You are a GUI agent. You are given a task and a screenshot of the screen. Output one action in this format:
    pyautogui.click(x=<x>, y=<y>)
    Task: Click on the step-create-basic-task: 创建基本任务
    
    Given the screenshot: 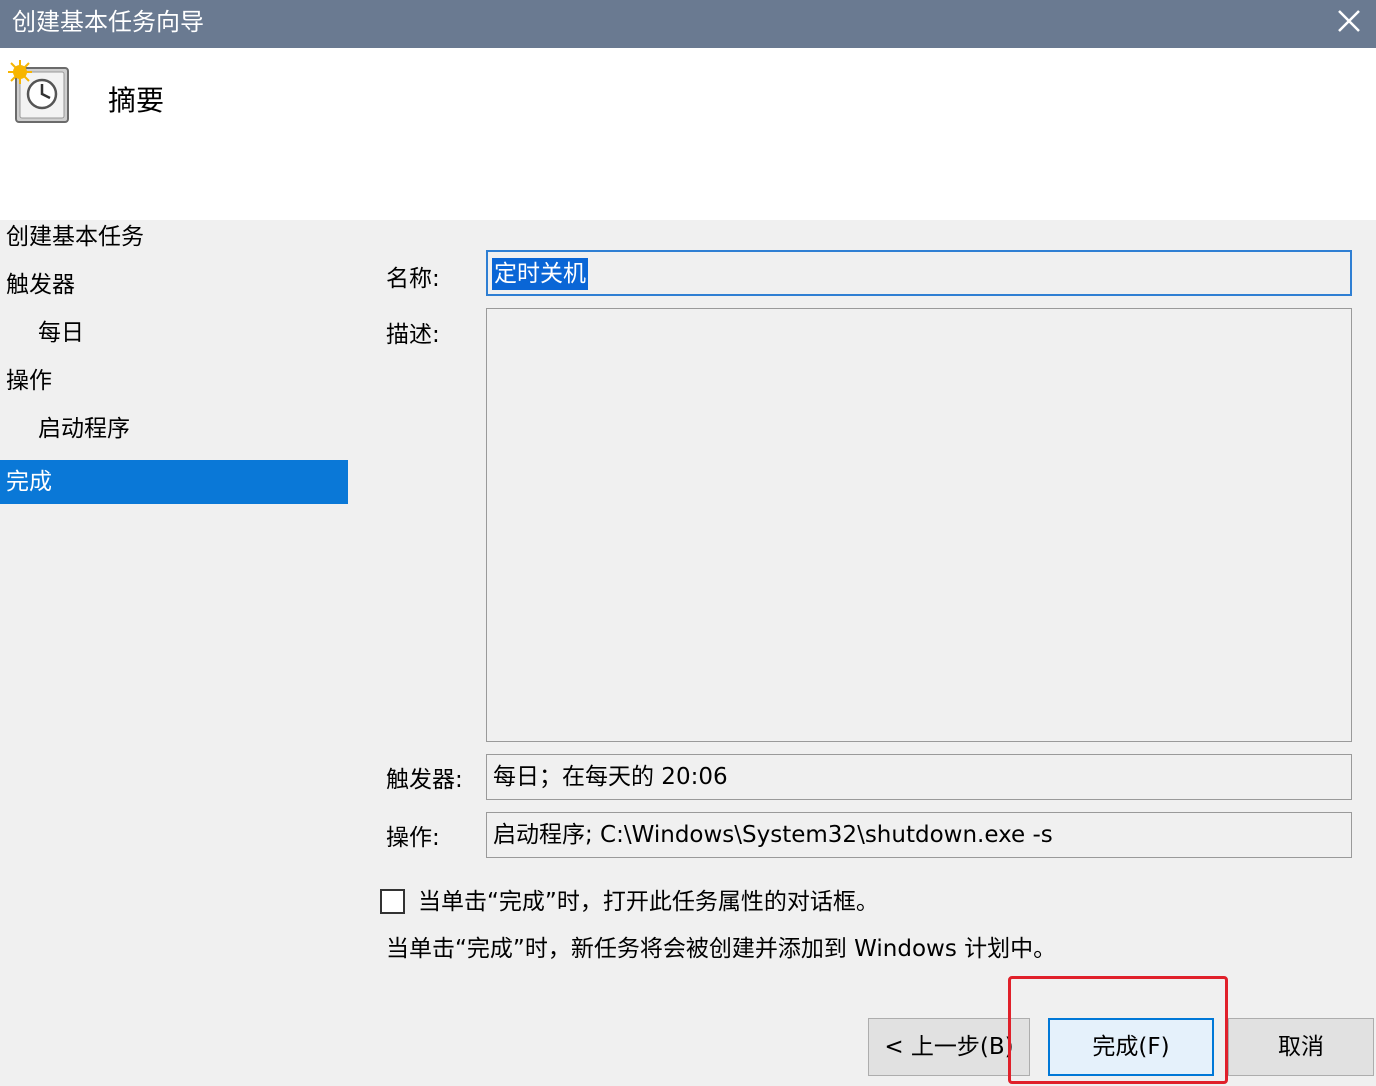 What is the action you would take?
    pyautogui.click(x=174, y=237)
    